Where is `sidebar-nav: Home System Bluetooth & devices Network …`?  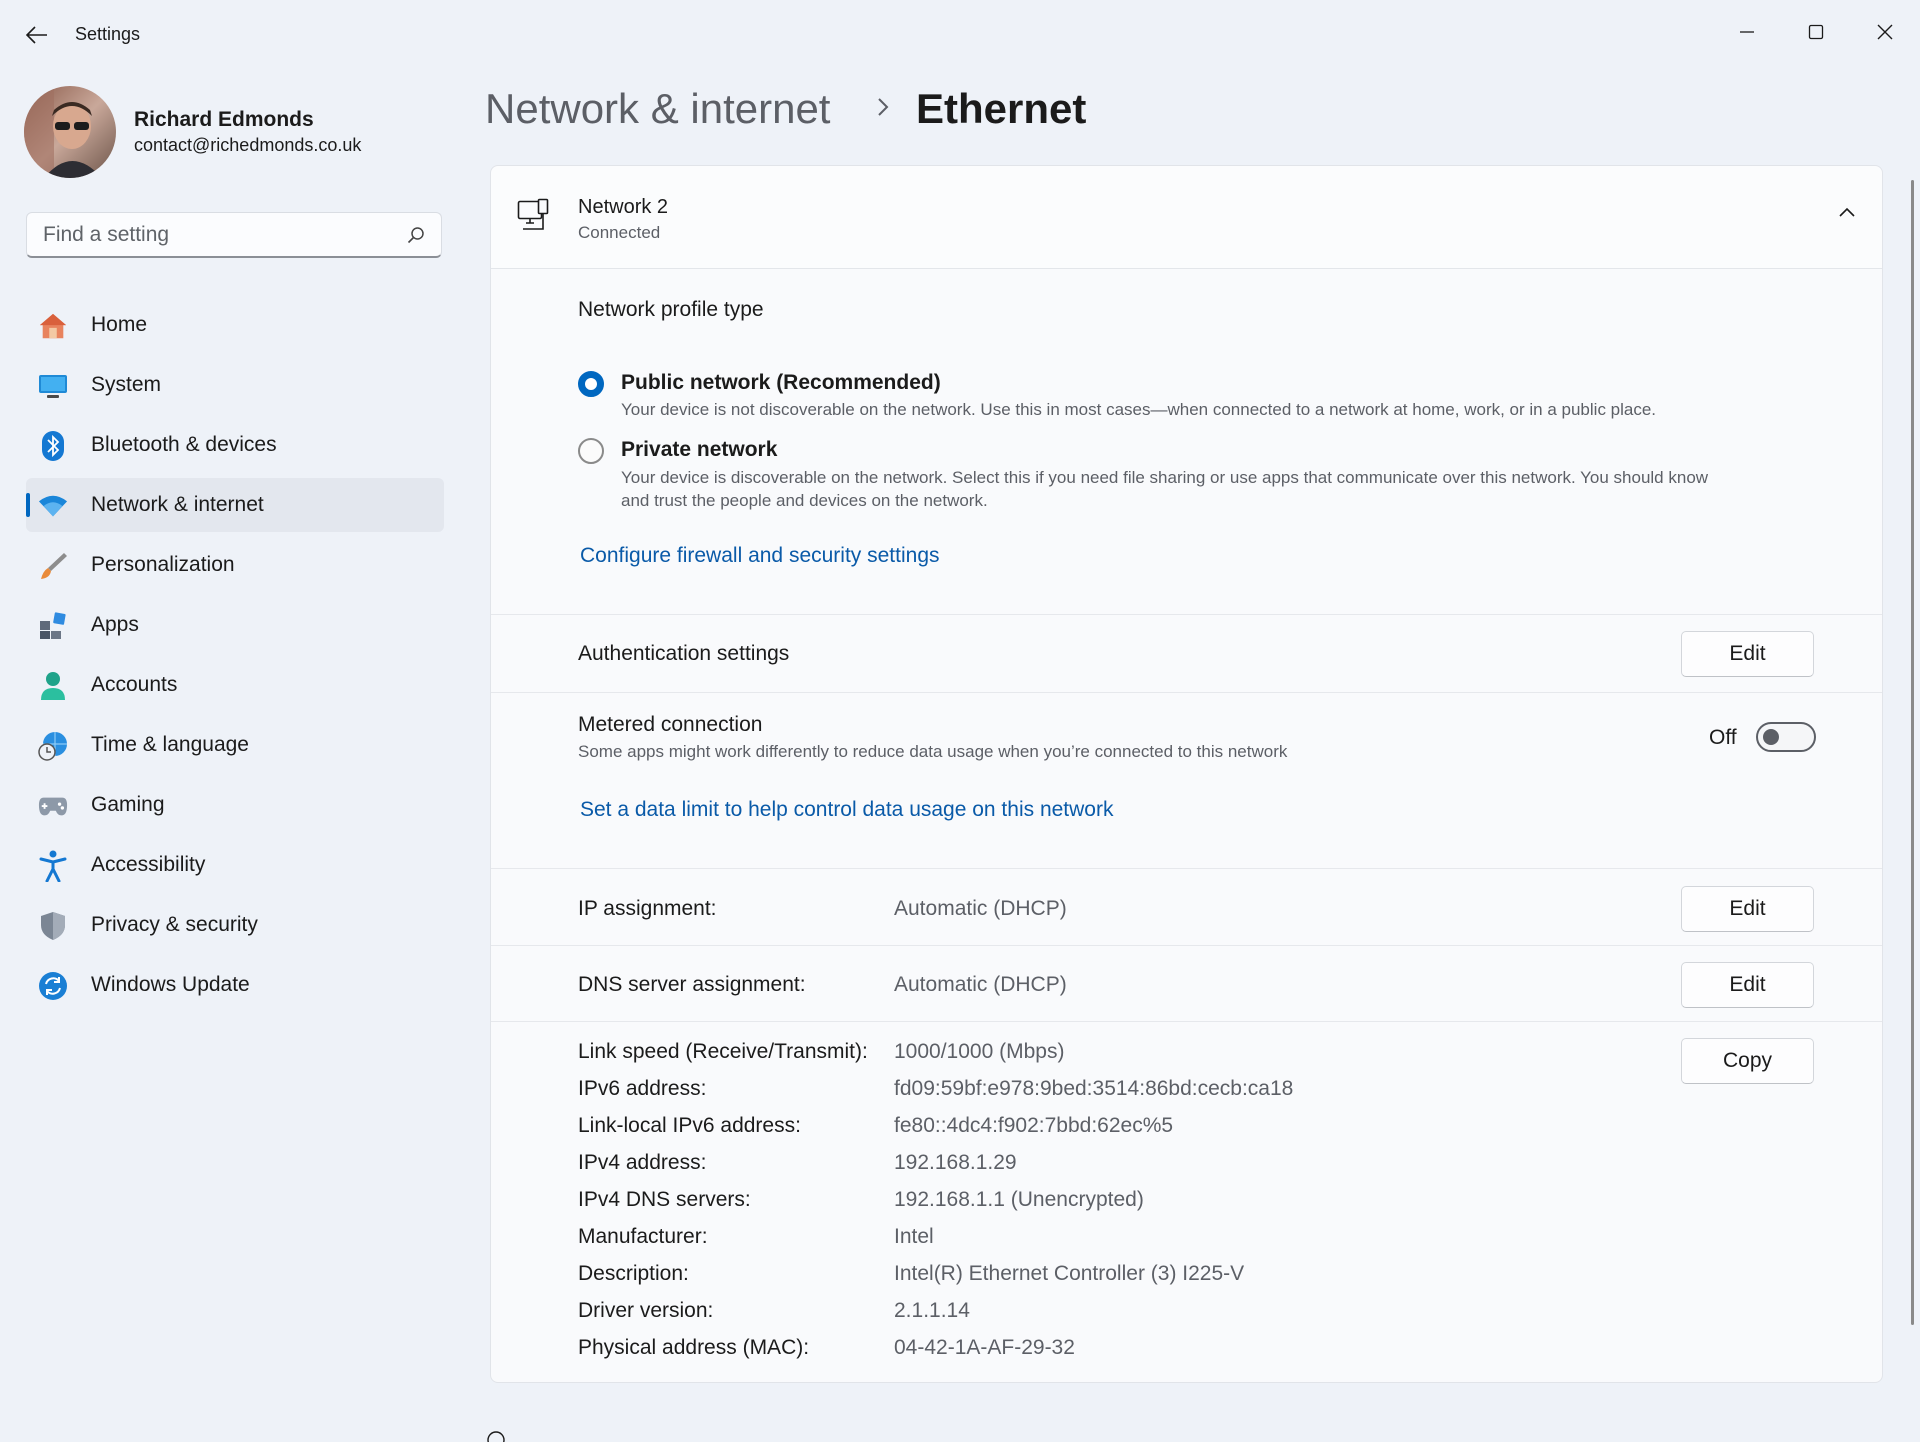 sidebar-nav: Home System Bluetooth & devices Network … is located at coordinates (235, 658).